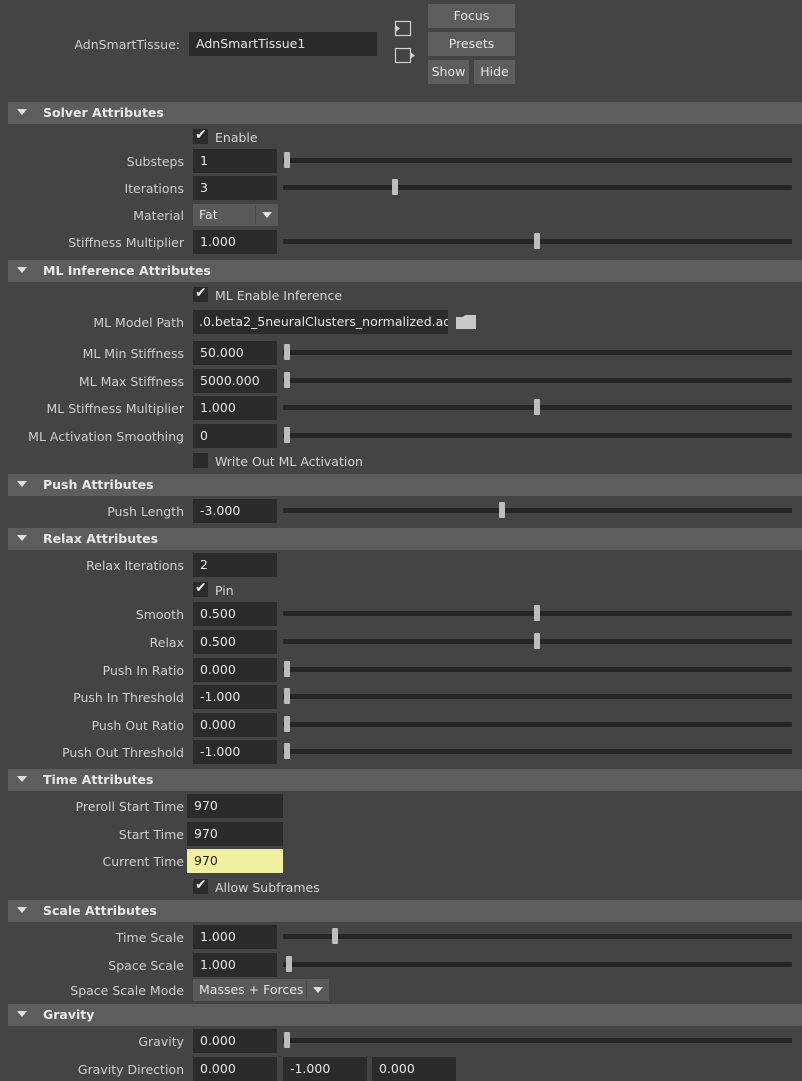 The image size is (802, 1081). I want to click on section-title: Relax Attributes, so click(101, 538).